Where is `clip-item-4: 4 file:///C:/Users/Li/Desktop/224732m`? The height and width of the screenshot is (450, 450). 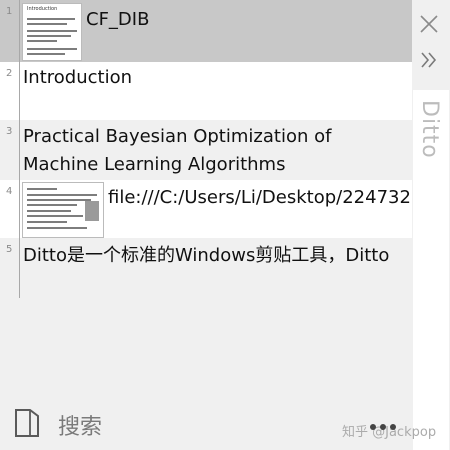
clip-item-4: 4 file:///C:/Users/Li/Desktop/224732m is located at coordinates (206, 209).